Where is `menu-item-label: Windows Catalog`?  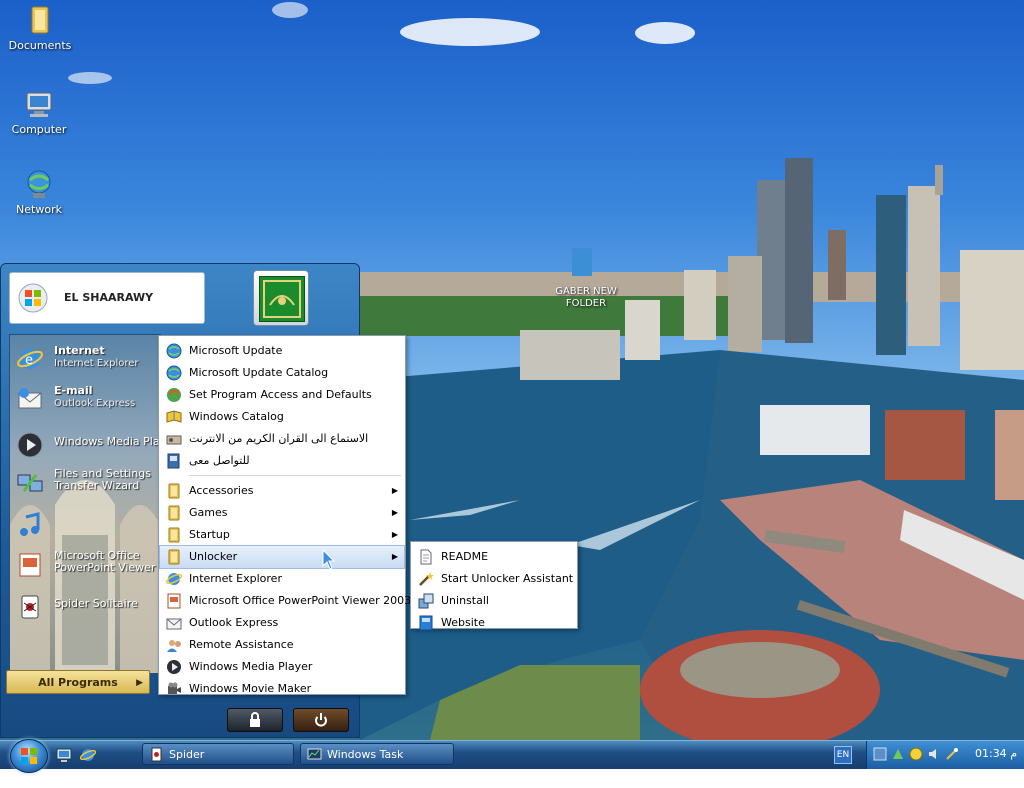
menu-item-label: Windows Catalog is located at coordinates (236, 416).